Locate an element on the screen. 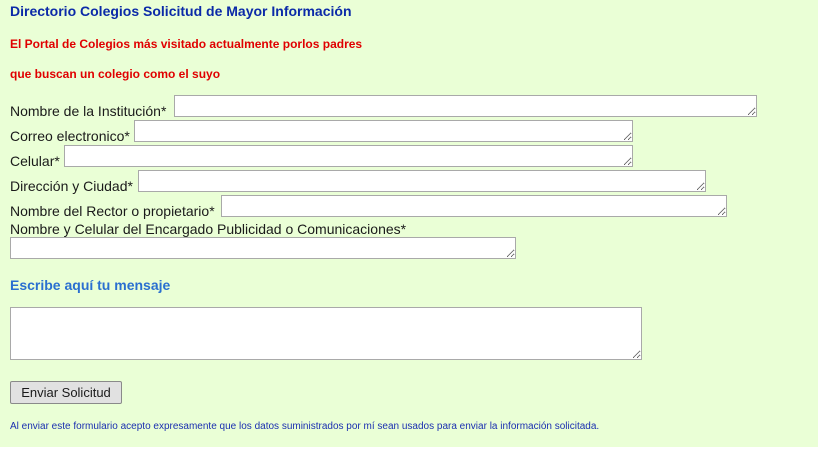 The height and width of the screenshot is (453, 833). rector-label: Nombre del Rector o propietario* is located at coordinates (112, 211).